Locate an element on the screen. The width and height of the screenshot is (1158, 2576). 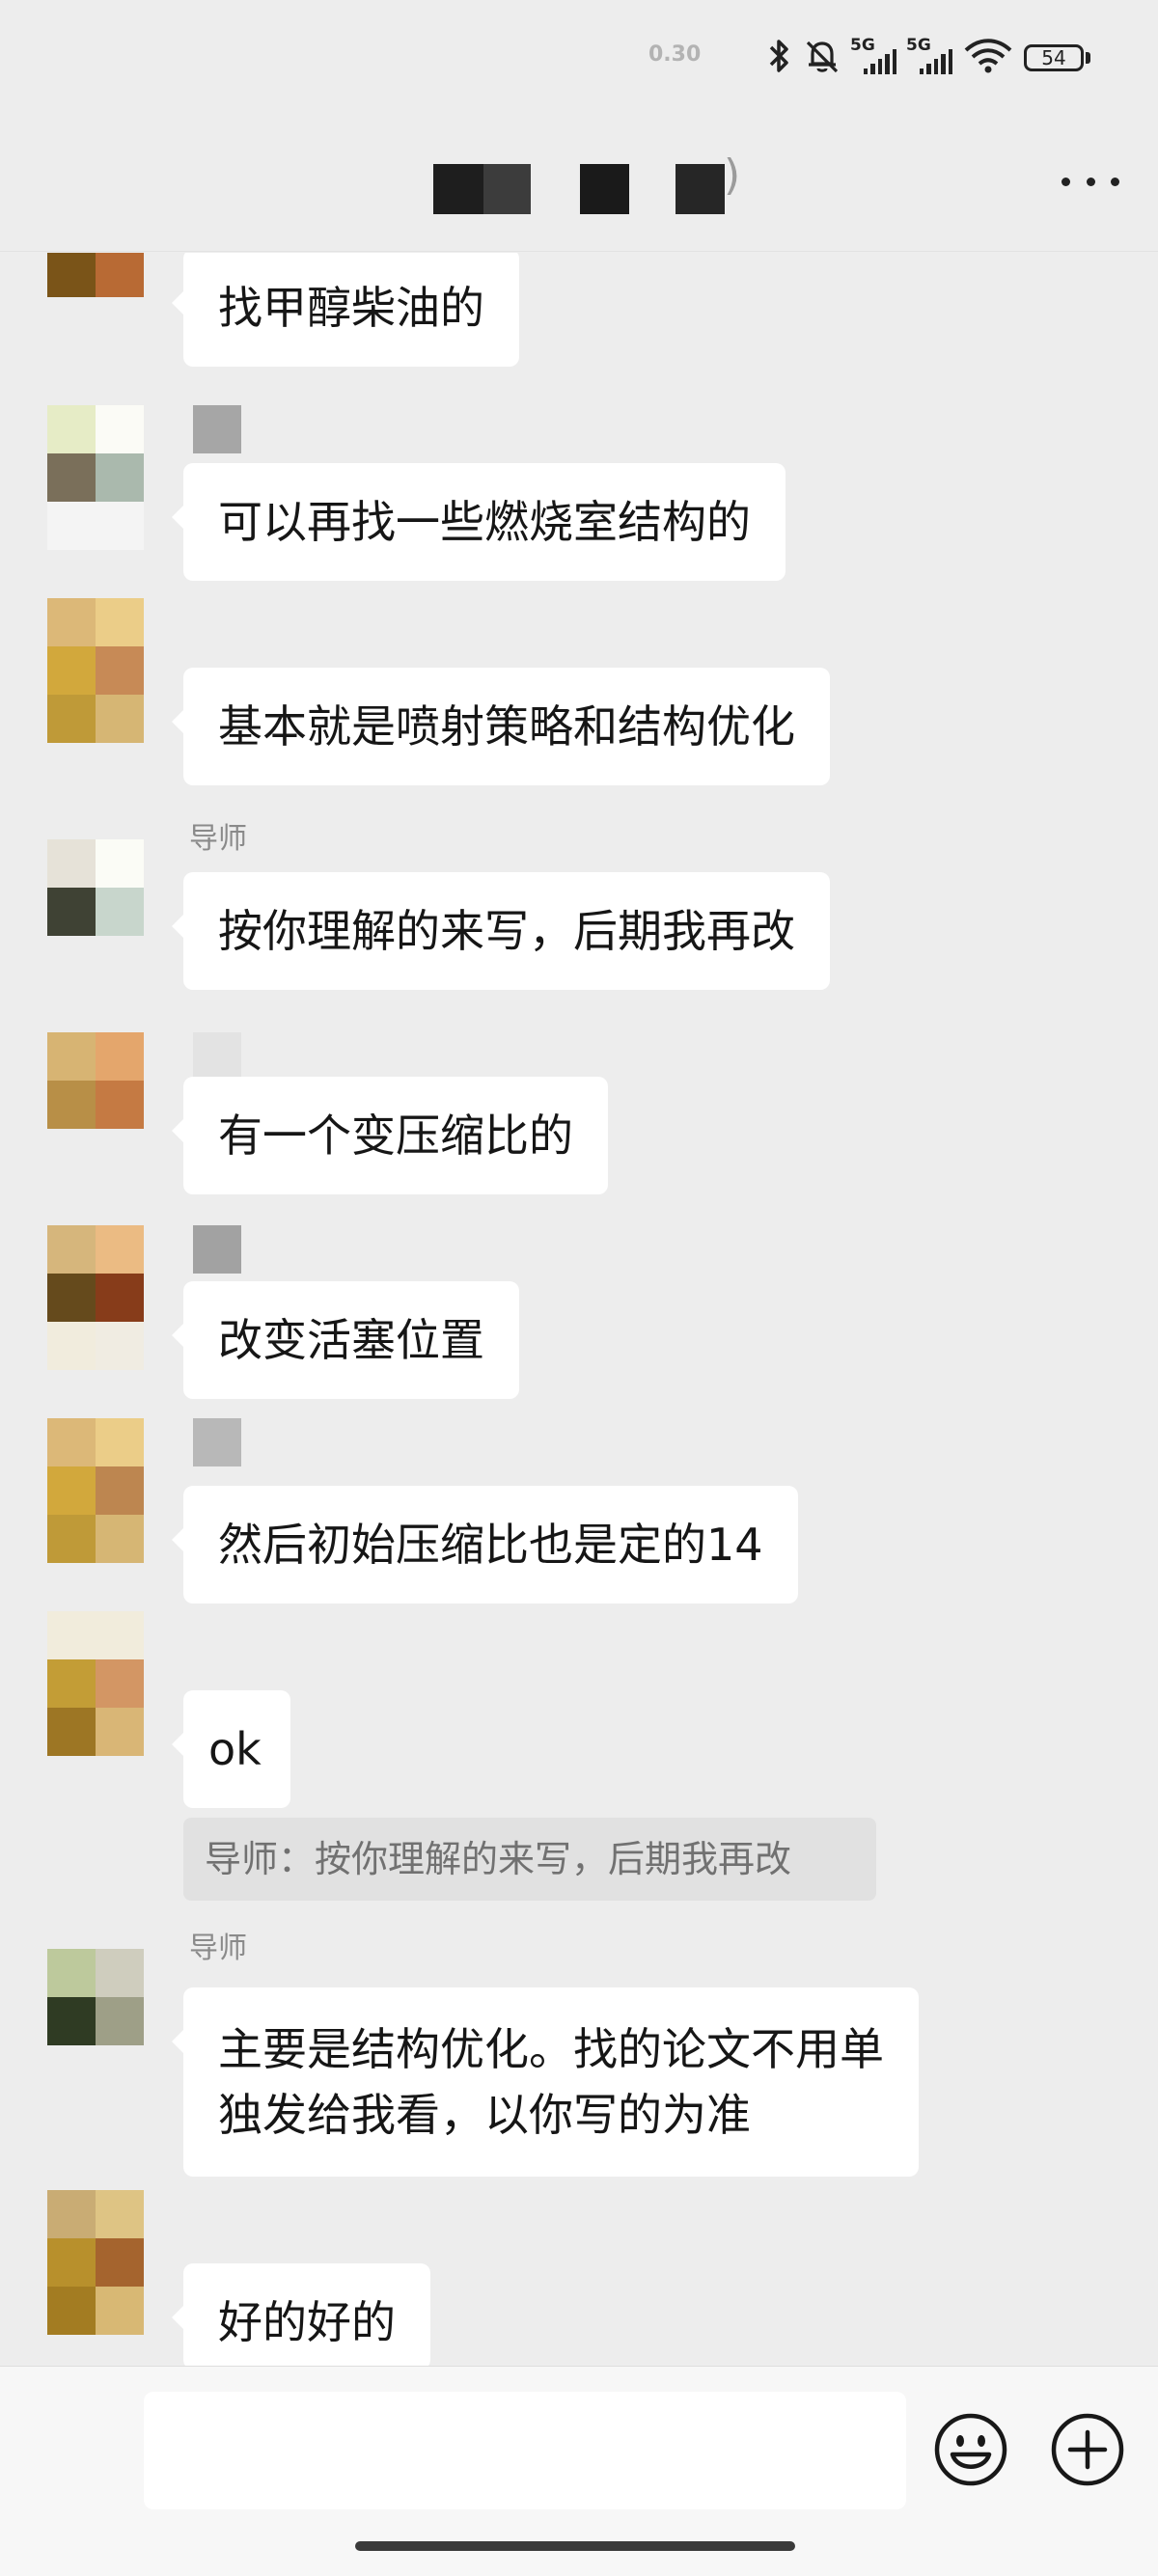
emoji-smile-icon is located at coordinates (970, 2453).